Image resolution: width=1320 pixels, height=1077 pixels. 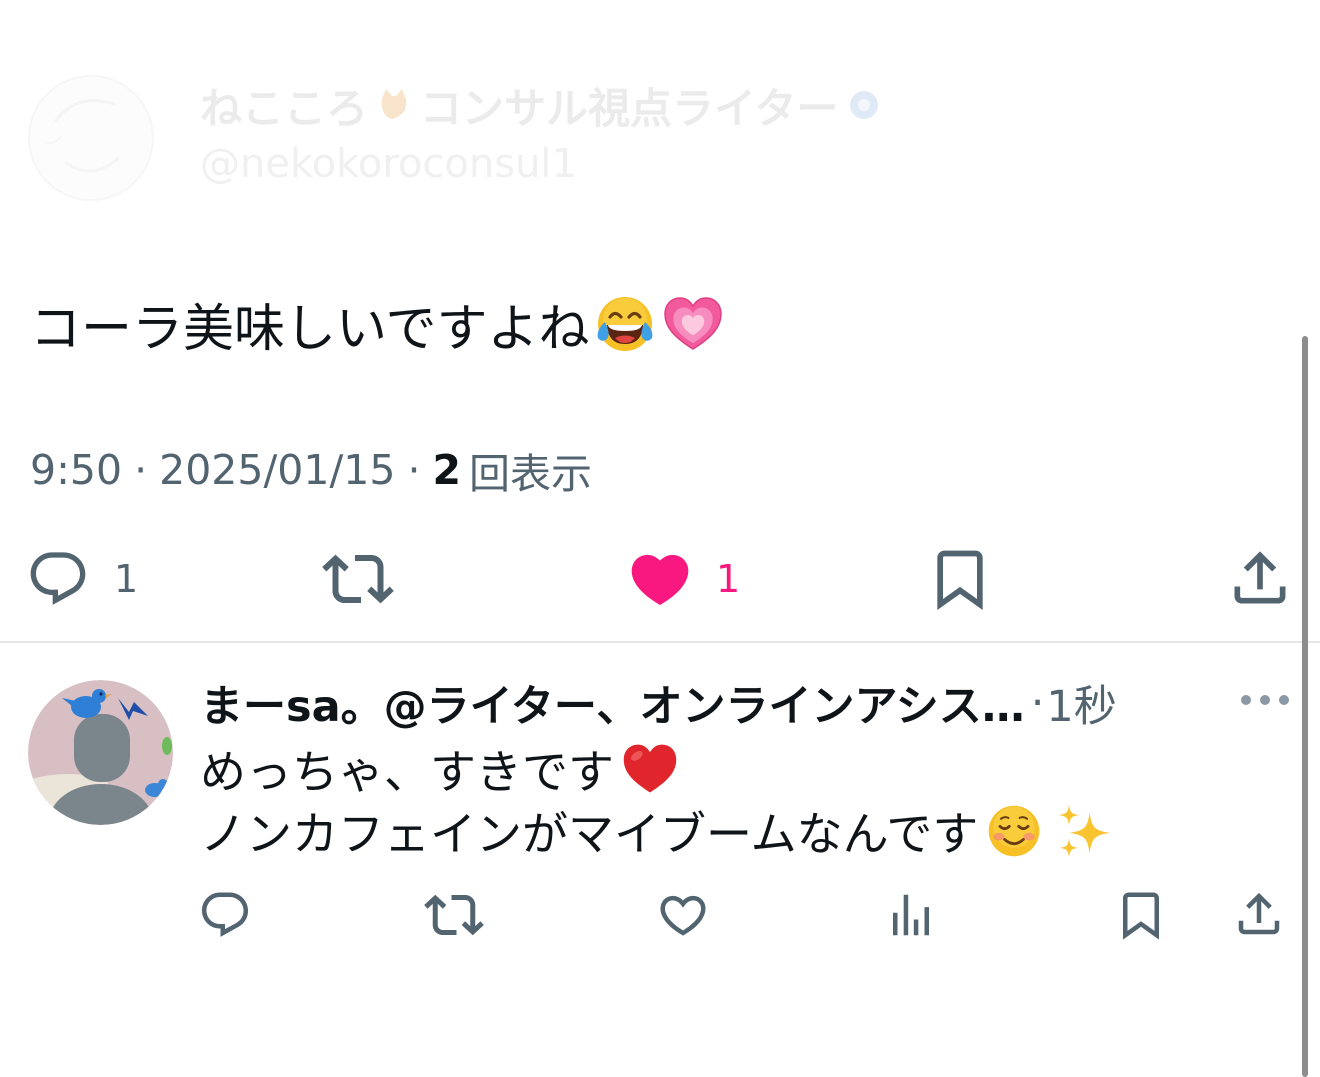 I want to click on reply-count: 1, so click(x=126, y=579).